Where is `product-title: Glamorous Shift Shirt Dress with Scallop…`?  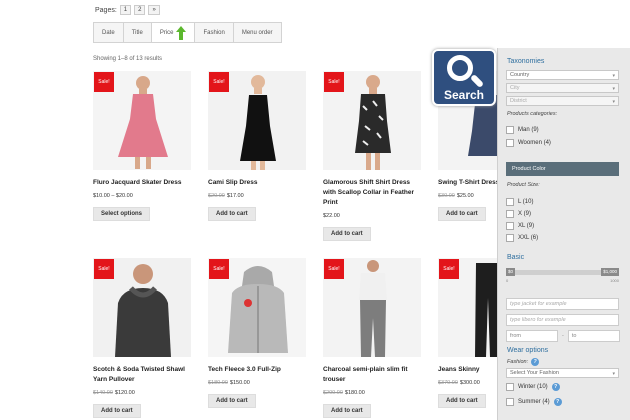
product-title: Glamorous Shift Shirt Dress with Scallop… is located at coordinates (373, 193).